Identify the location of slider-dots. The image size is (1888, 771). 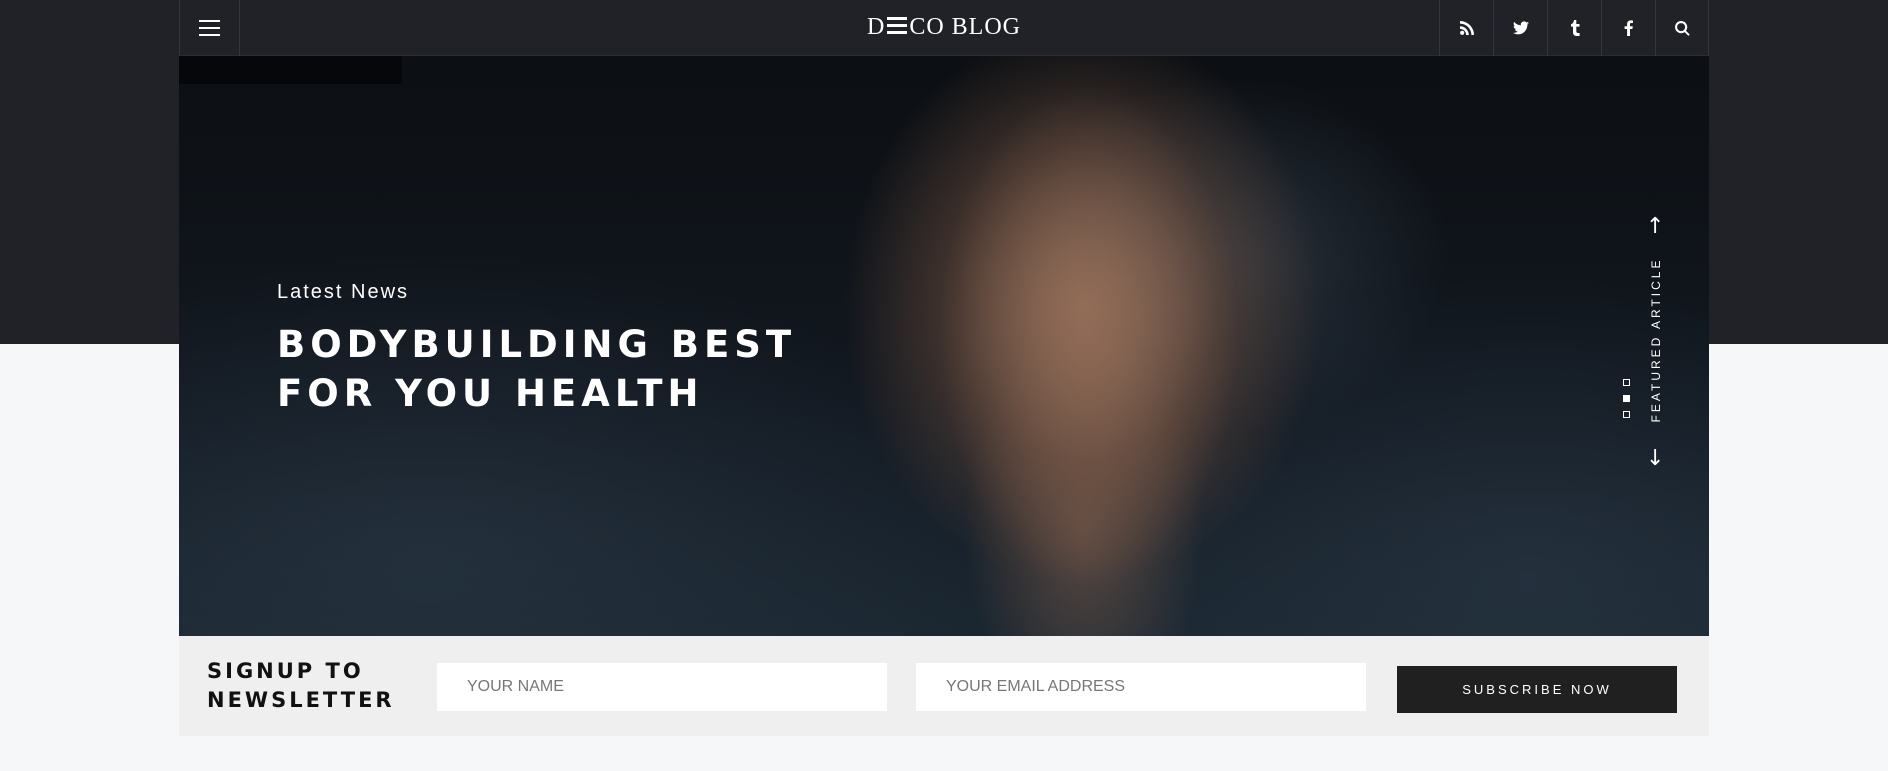
(1626, 398).